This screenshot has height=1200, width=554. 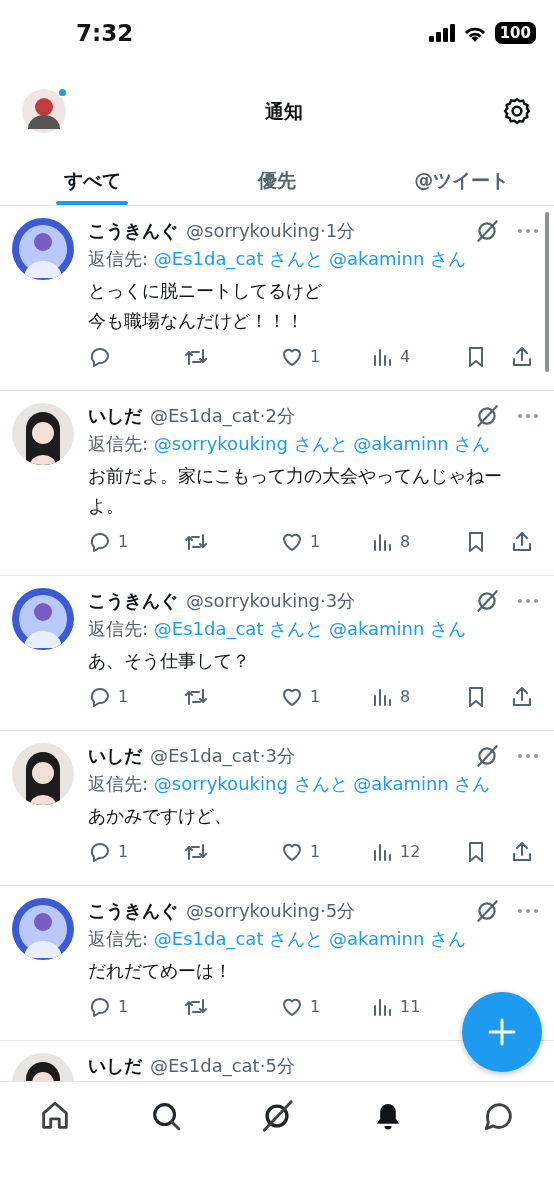 I want to click on views-button: 11, so click(x=395, y=1007).